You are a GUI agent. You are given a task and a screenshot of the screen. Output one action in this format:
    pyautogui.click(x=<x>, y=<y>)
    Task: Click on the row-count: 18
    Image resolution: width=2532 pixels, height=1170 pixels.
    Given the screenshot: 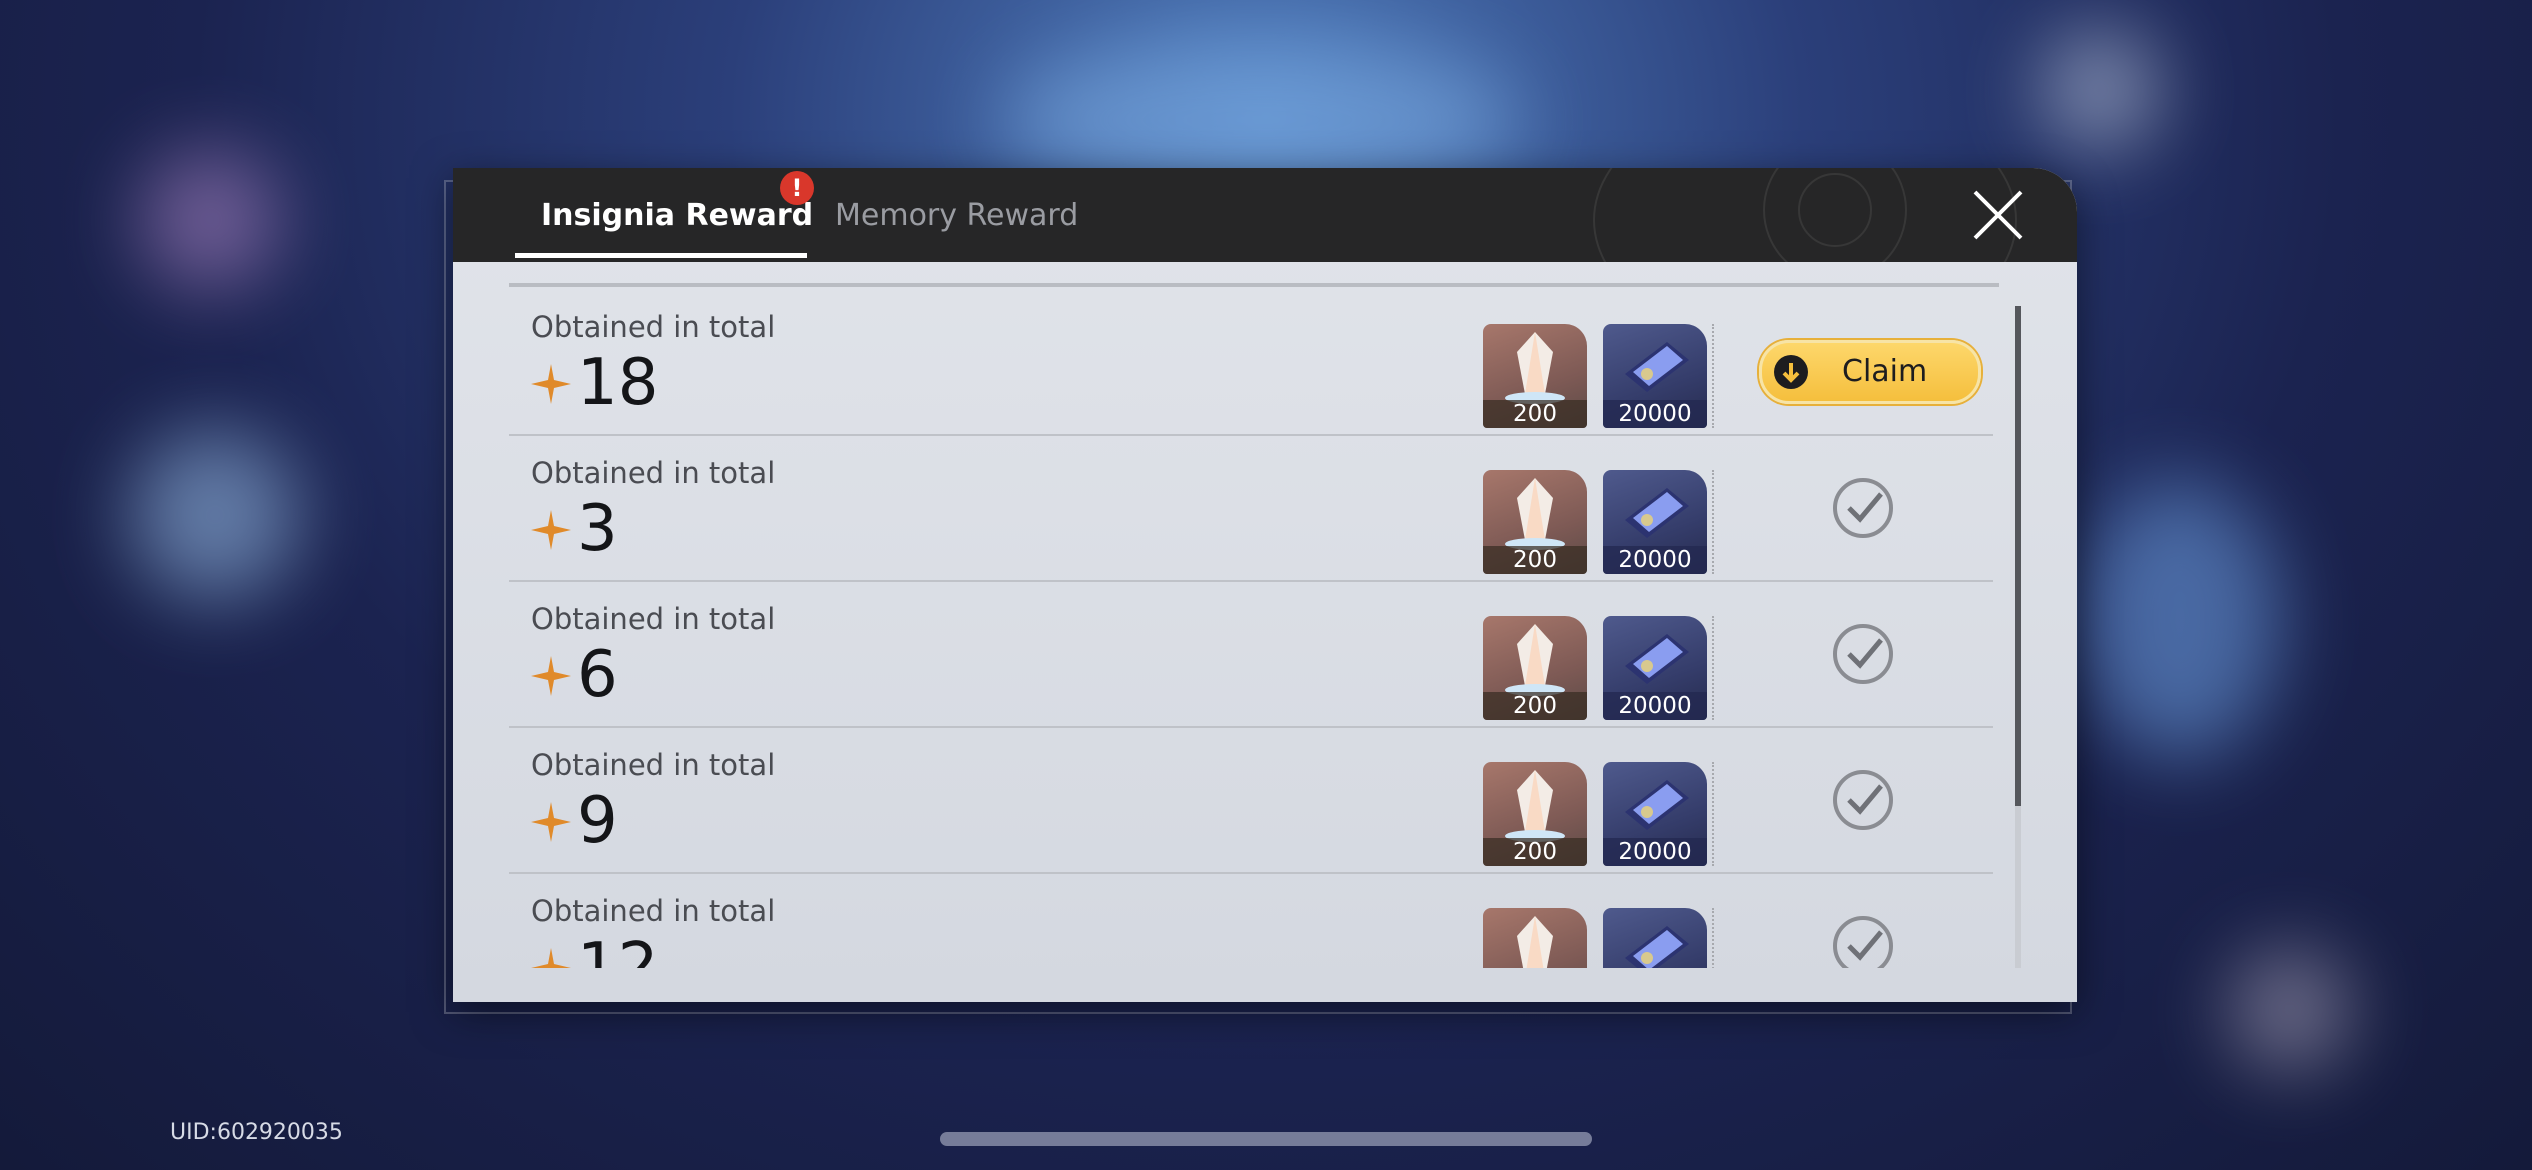 What is the action you would take?
    pyautogui.click(x=618, y=383)
    